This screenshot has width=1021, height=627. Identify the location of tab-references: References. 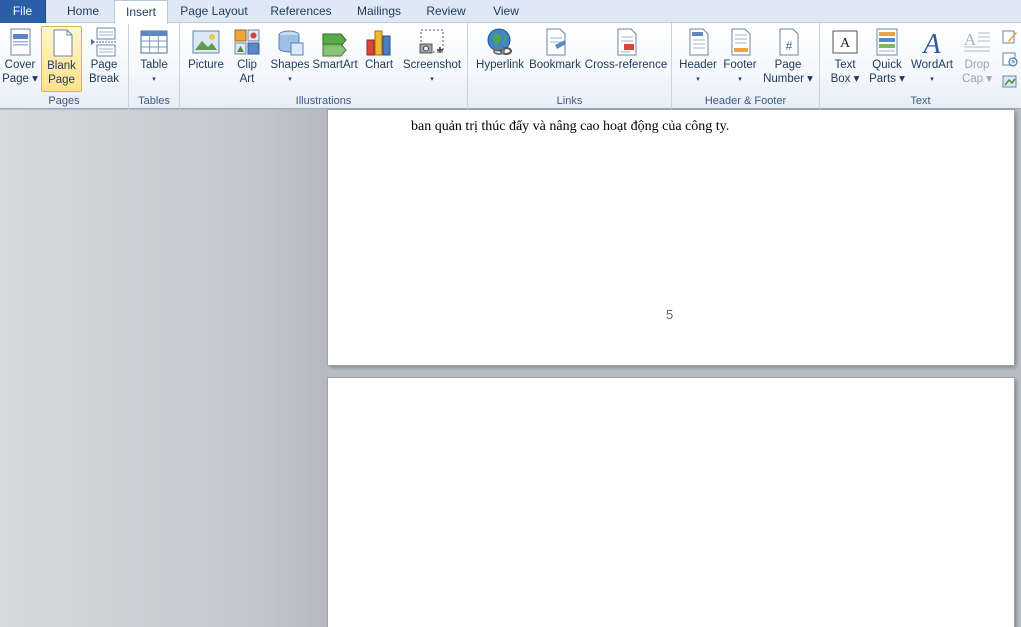
(301, 11).